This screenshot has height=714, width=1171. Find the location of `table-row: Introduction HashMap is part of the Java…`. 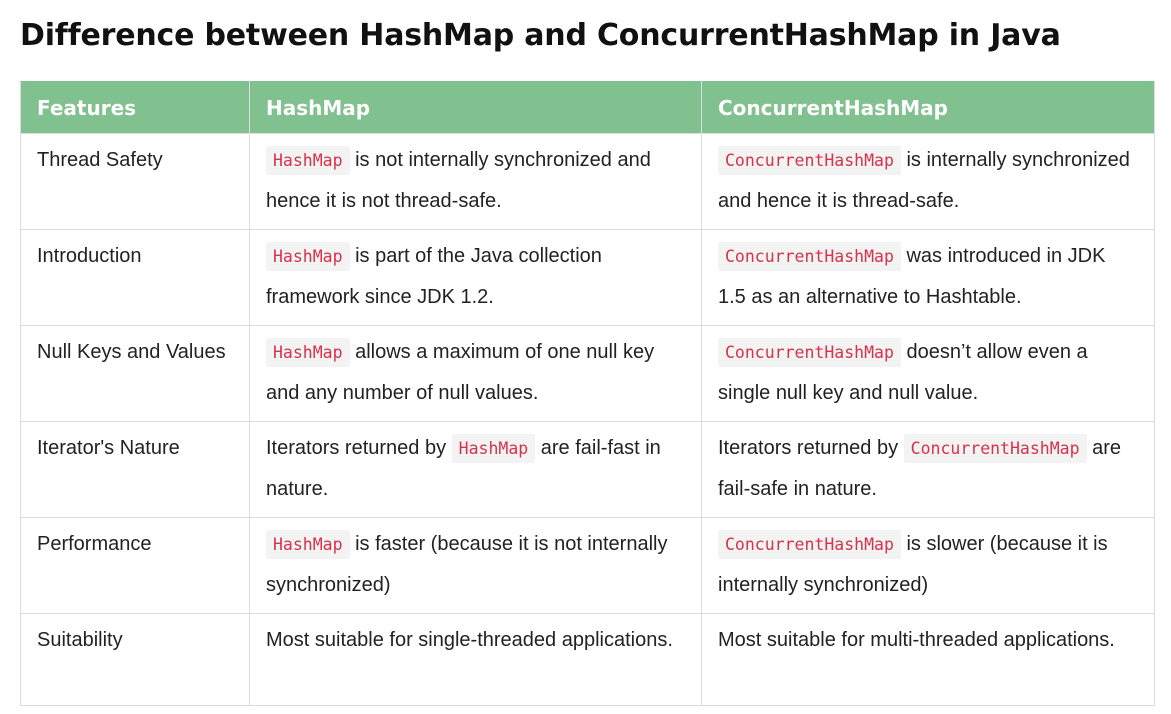

table-row: Introduction HashMap is part of the Java… is located at coordinates (587, 277).